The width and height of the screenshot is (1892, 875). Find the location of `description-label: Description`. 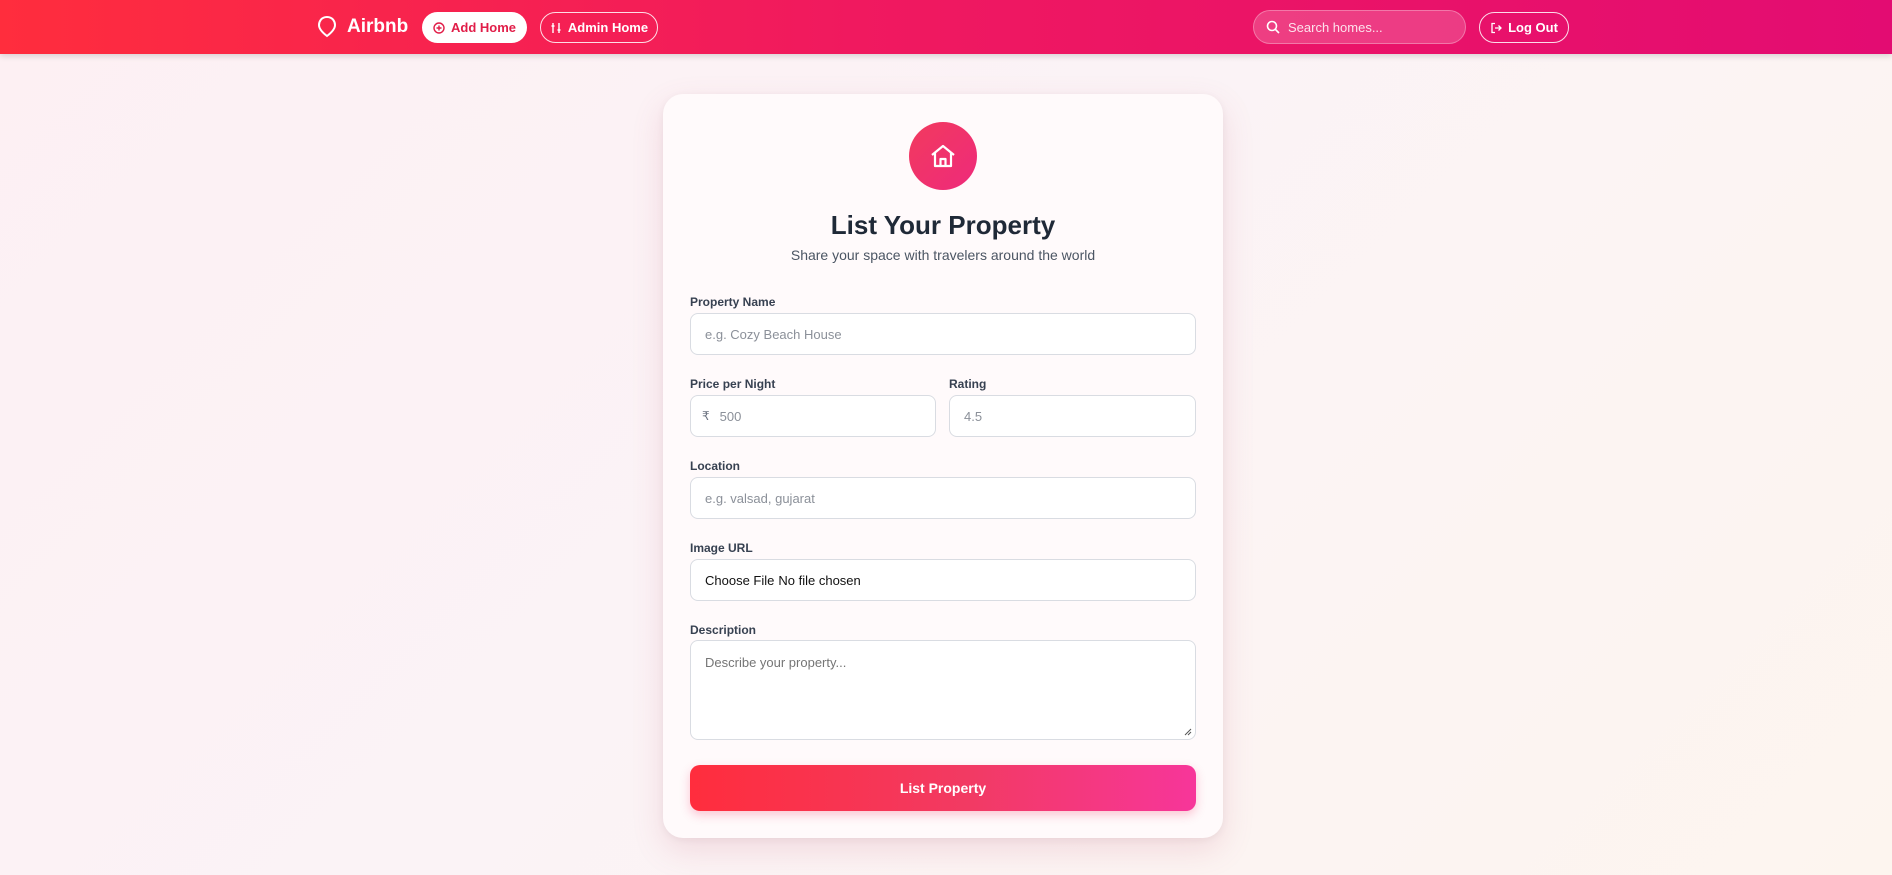

description-label: Description is located at coordinates (723, 630).